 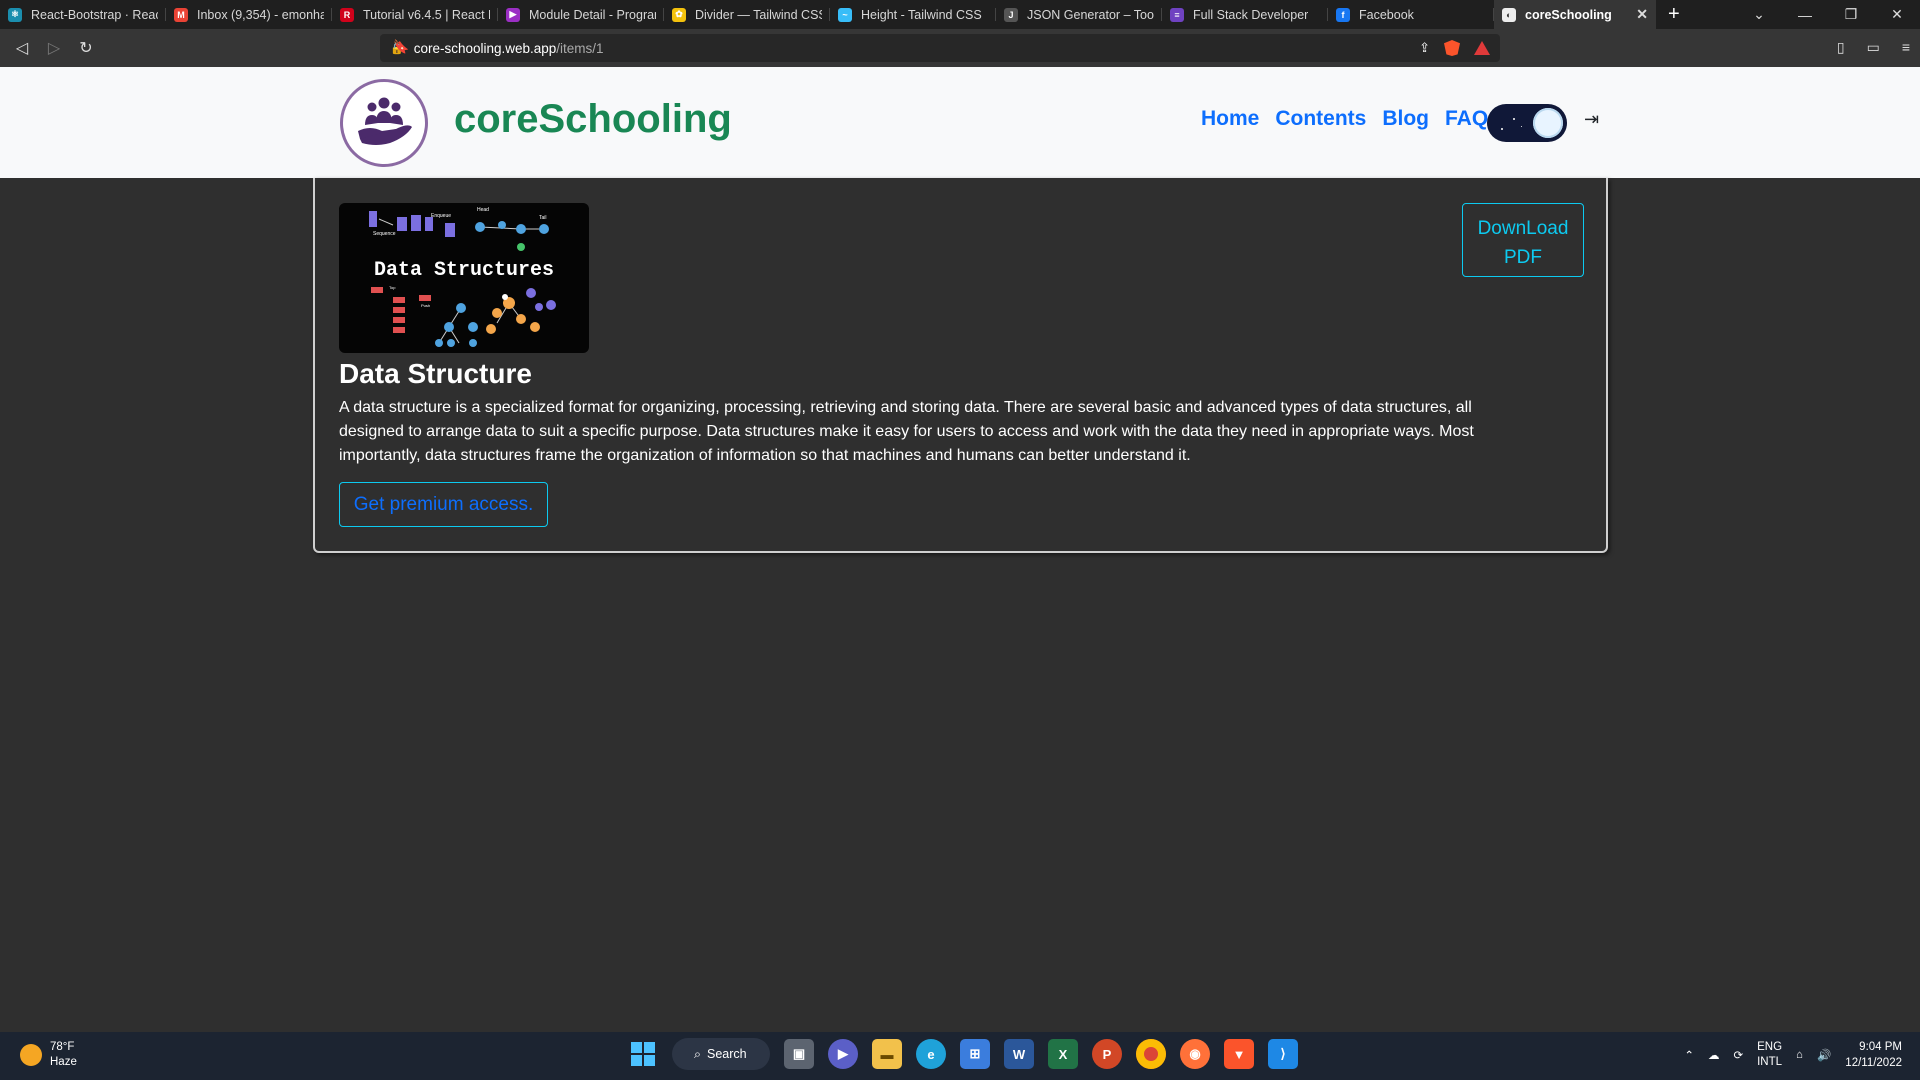 I want to click on thumb-label-push: Push, so click(x=425, y=305).